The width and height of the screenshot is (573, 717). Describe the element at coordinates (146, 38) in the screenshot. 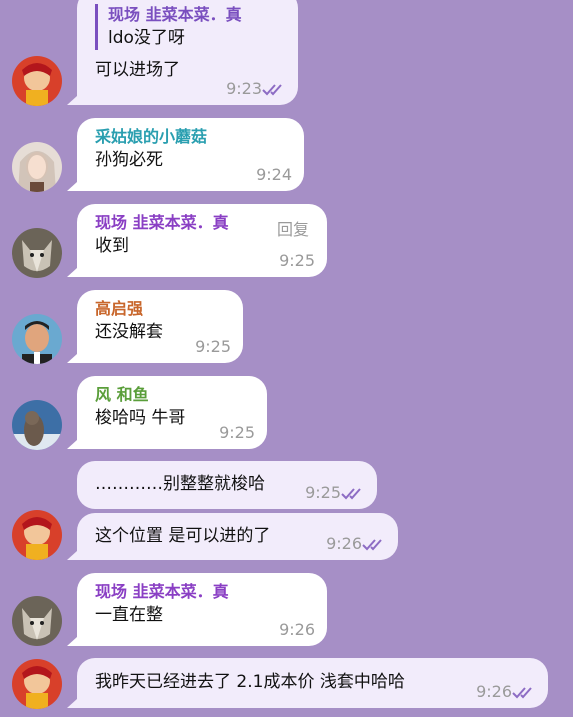

I see `quote-text: ldo没了呀` at that location.